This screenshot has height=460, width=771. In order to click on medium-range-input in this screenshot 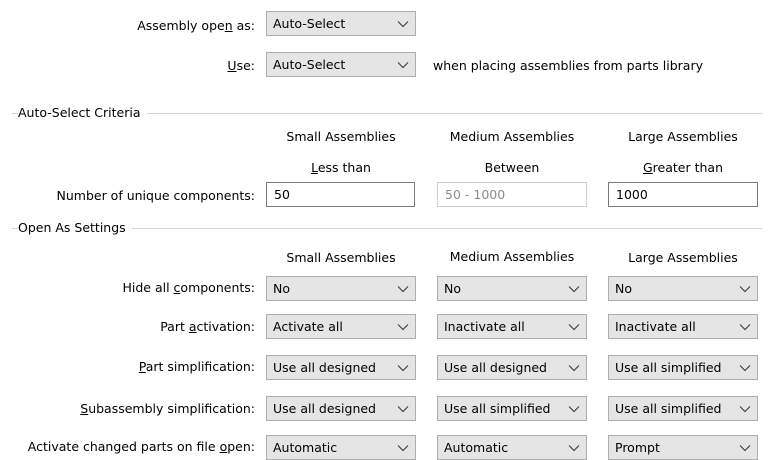, I will do `click(512, 194)`.